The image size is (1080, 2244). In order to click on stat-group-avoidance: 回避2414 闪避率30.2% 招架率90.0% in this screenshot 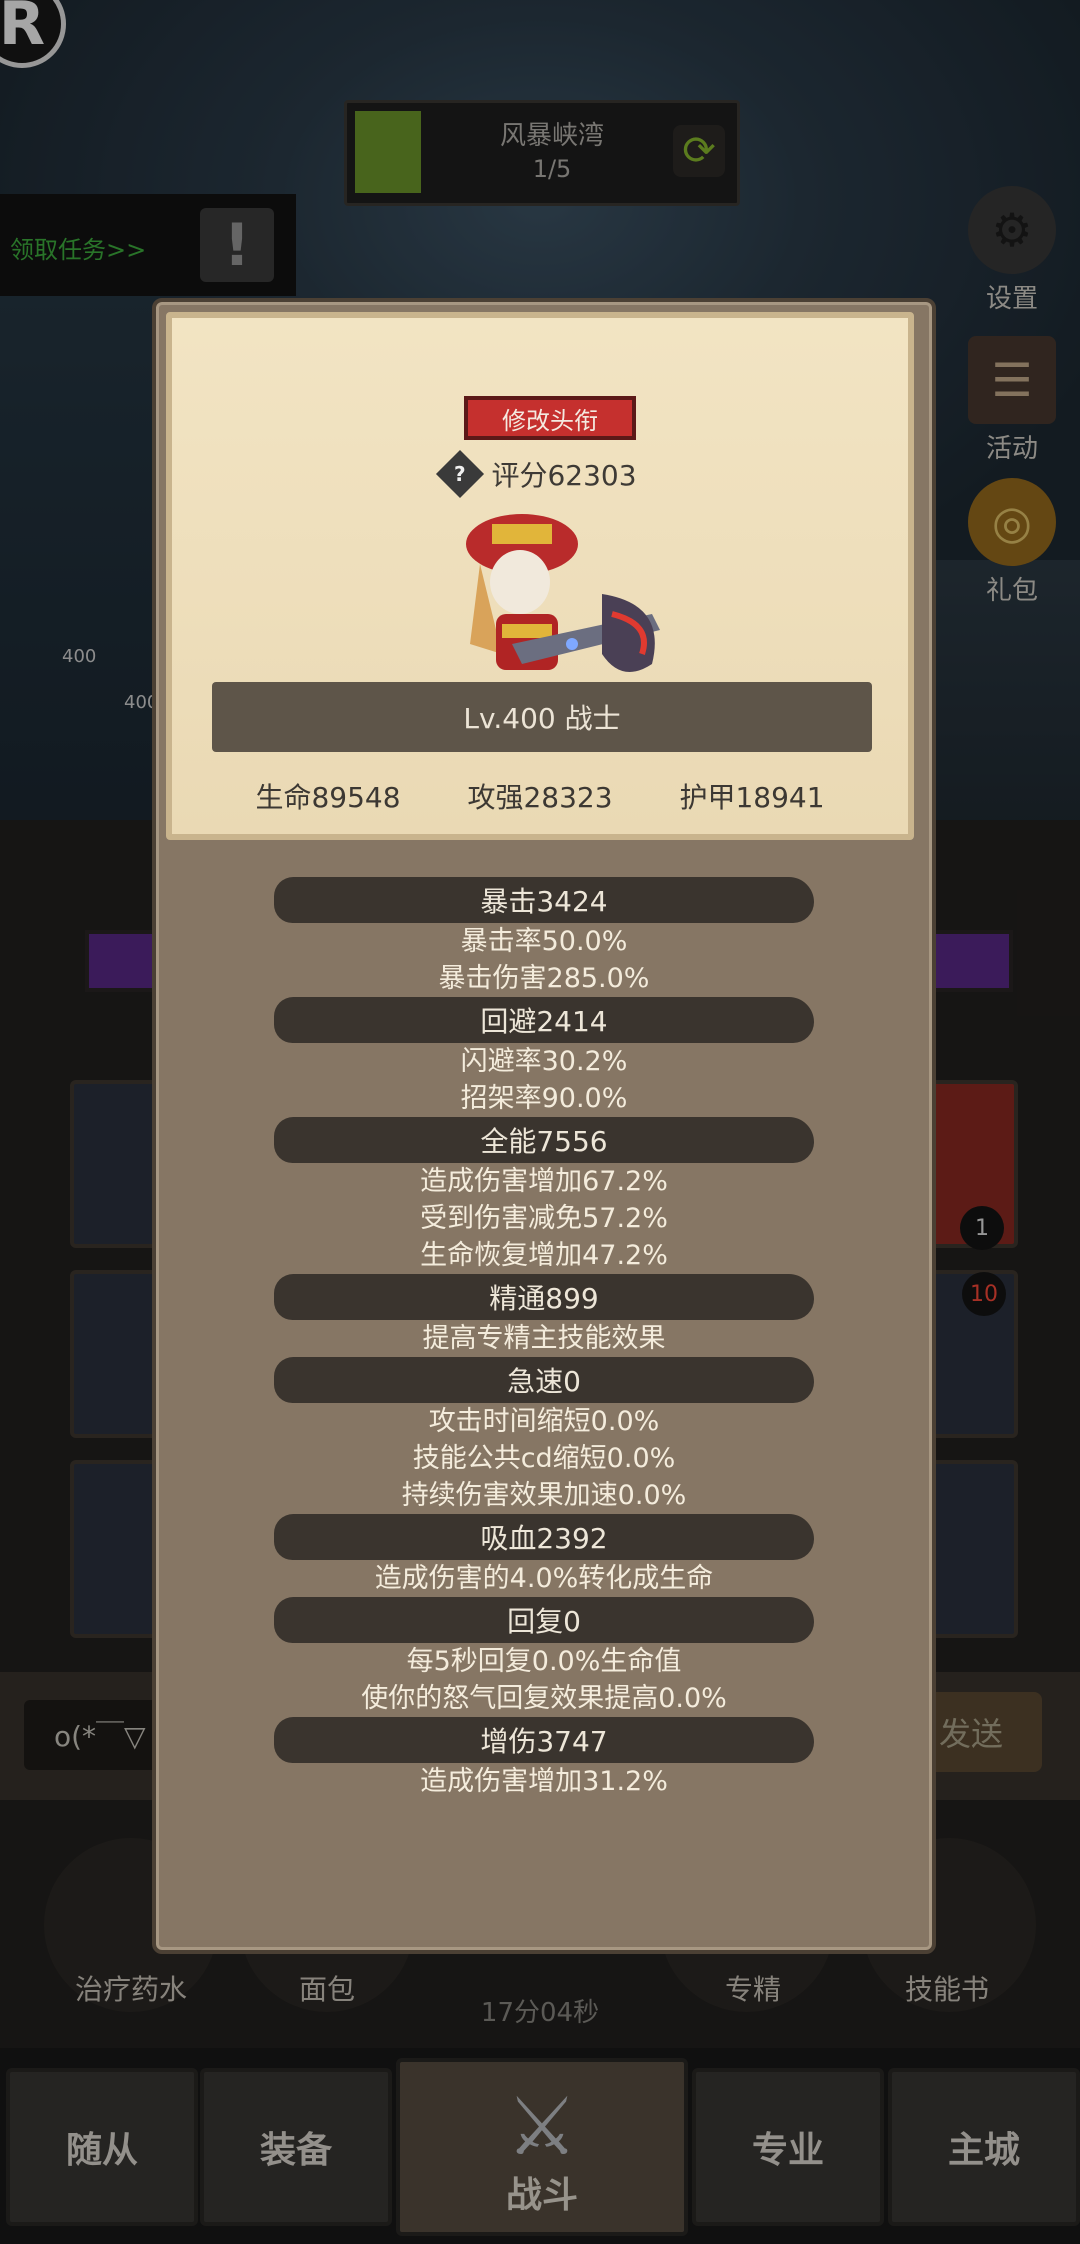, I will do `click(544, 1057)`.